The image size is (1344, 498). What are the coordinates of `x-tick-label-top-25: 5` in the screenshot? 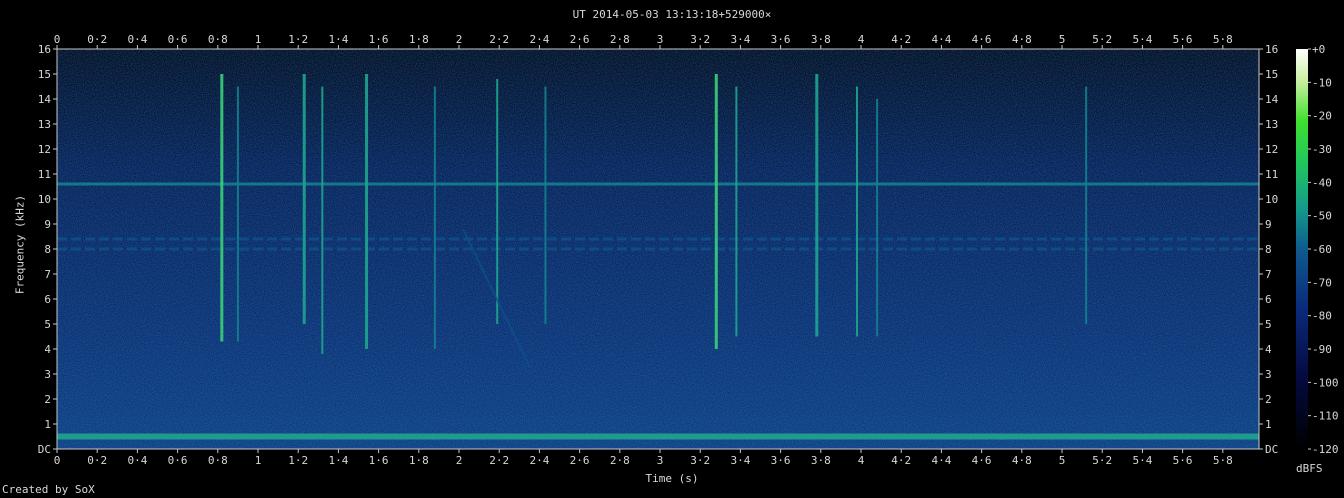 It's located at (1062, 39).